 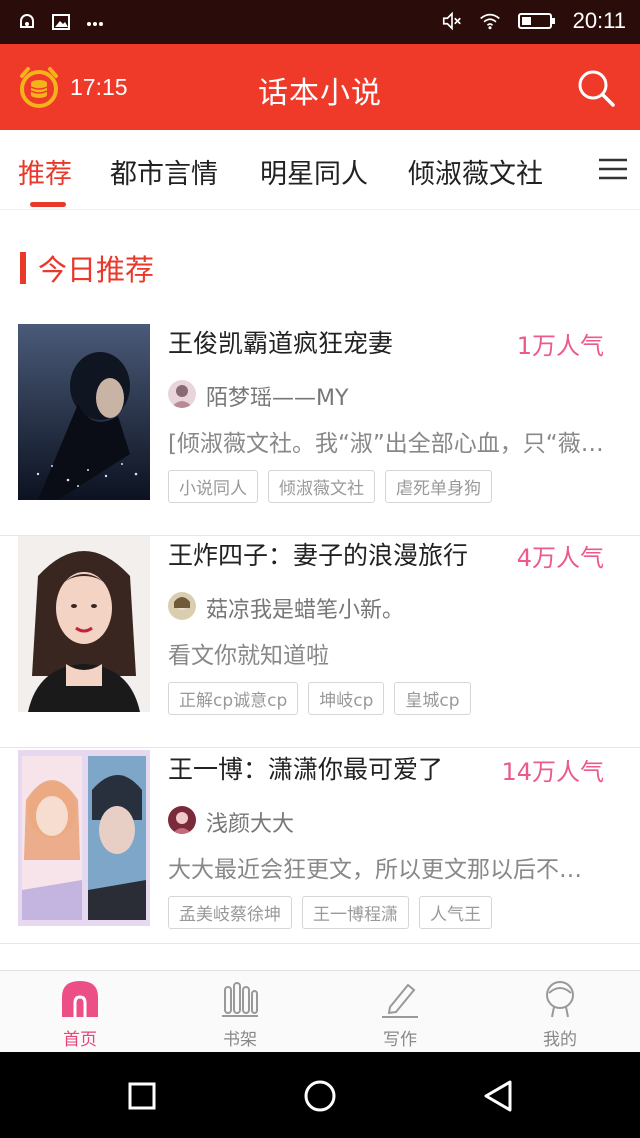 What do you see at coordinates (346, 698) in the screenshot?
I see `book-tag: 坤岐cp` at bounding box center [346, 698].